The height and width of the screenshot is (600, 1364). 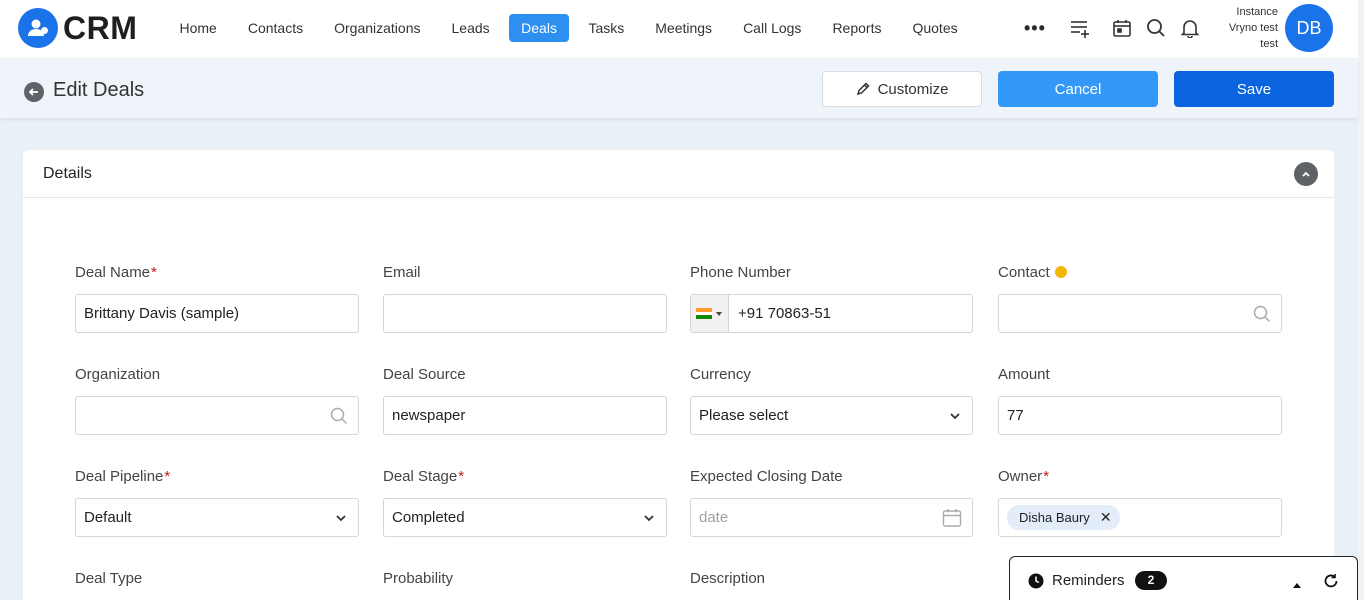 What do you see at coordinates (935, 28) in the screenshot?
I see `nav-quotes: Quotes` at bounding box center [935, 28].